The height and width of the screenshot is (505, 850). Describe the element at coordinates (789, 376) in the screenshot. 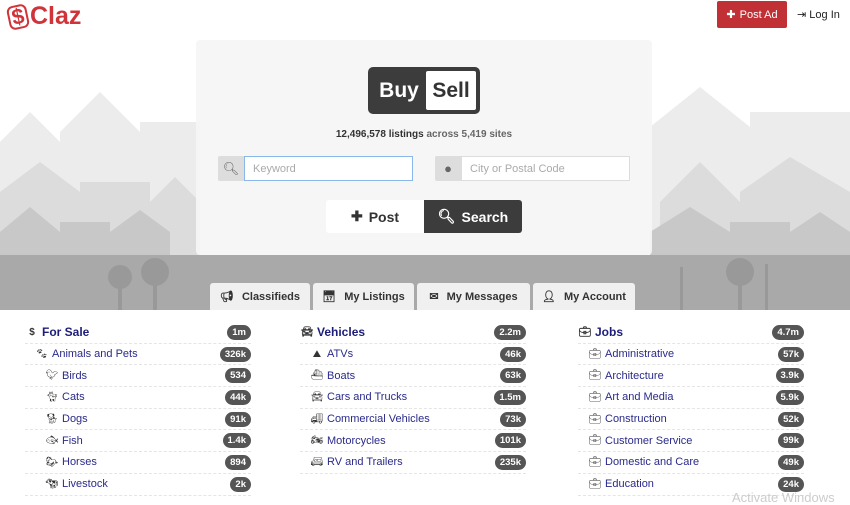

I see `count-badge: 3.9k` at that location.